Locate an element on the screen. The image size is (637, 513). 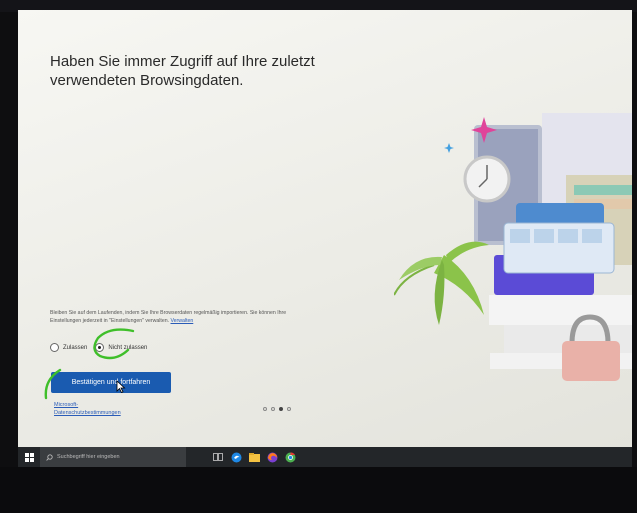
radio-allow-label: Zulassen is located at coordinates (75, 347).